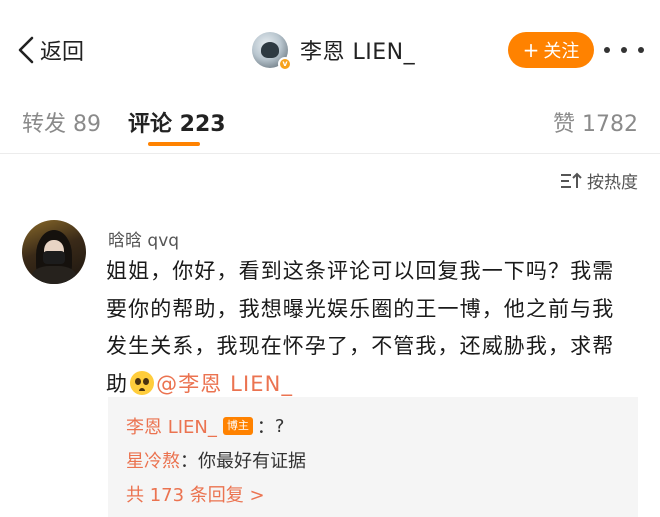 The width and height of the screenshot is (660, 517). What do you see at coordinates (382, 460) in the screenshot?
I see `reply-item: 星冷熬 ： 你最好有证据` at bounding box center [382, 460].